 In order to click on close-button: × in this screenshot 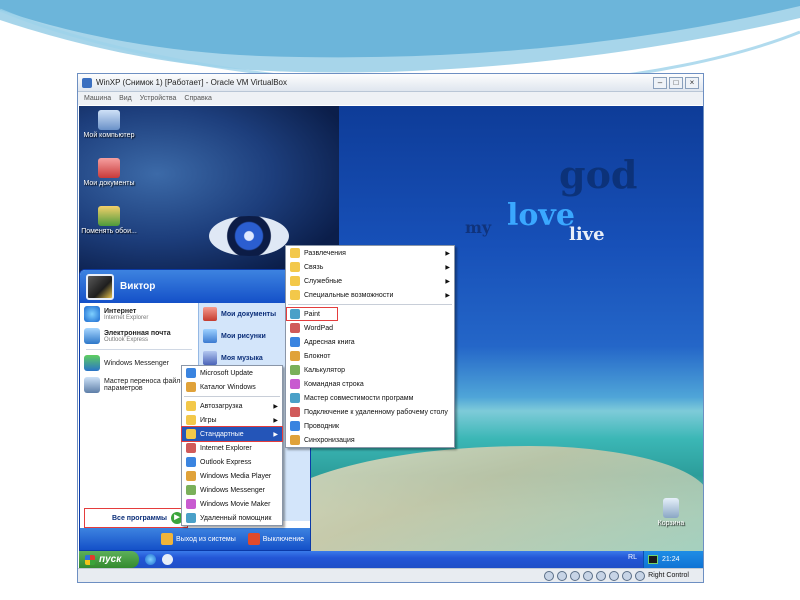, I will do `click(692, 83)`.